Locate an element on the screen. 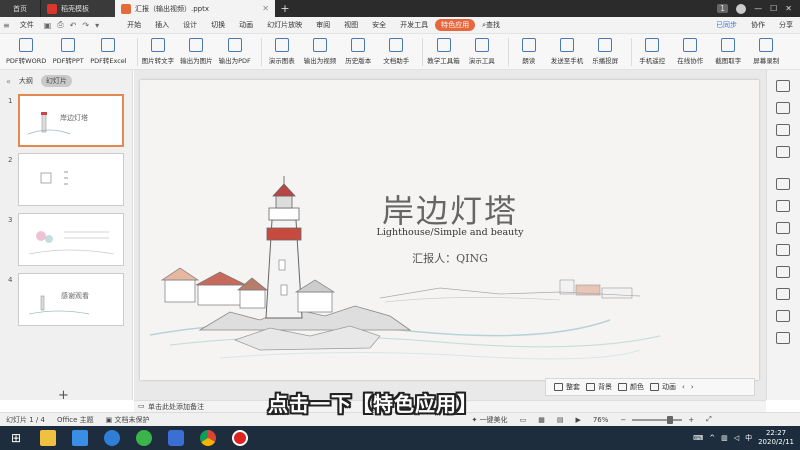 The image size is (800, 450). theme-set-button: 整套 is located at coordinates (567, 387).